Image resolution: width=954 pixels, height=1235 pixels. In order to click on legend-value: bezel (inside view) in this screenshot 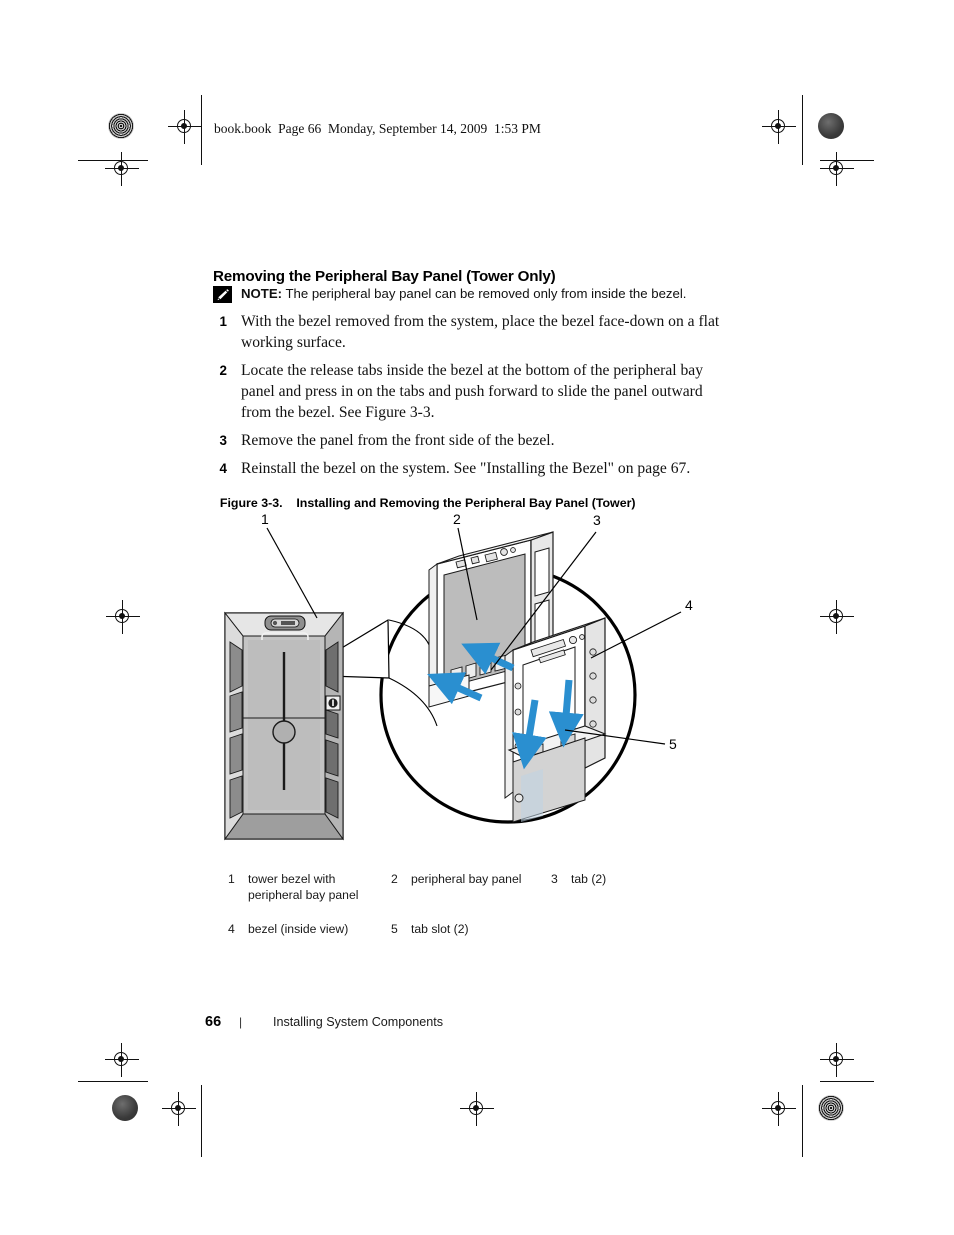, I will do `click(298, 929)`.